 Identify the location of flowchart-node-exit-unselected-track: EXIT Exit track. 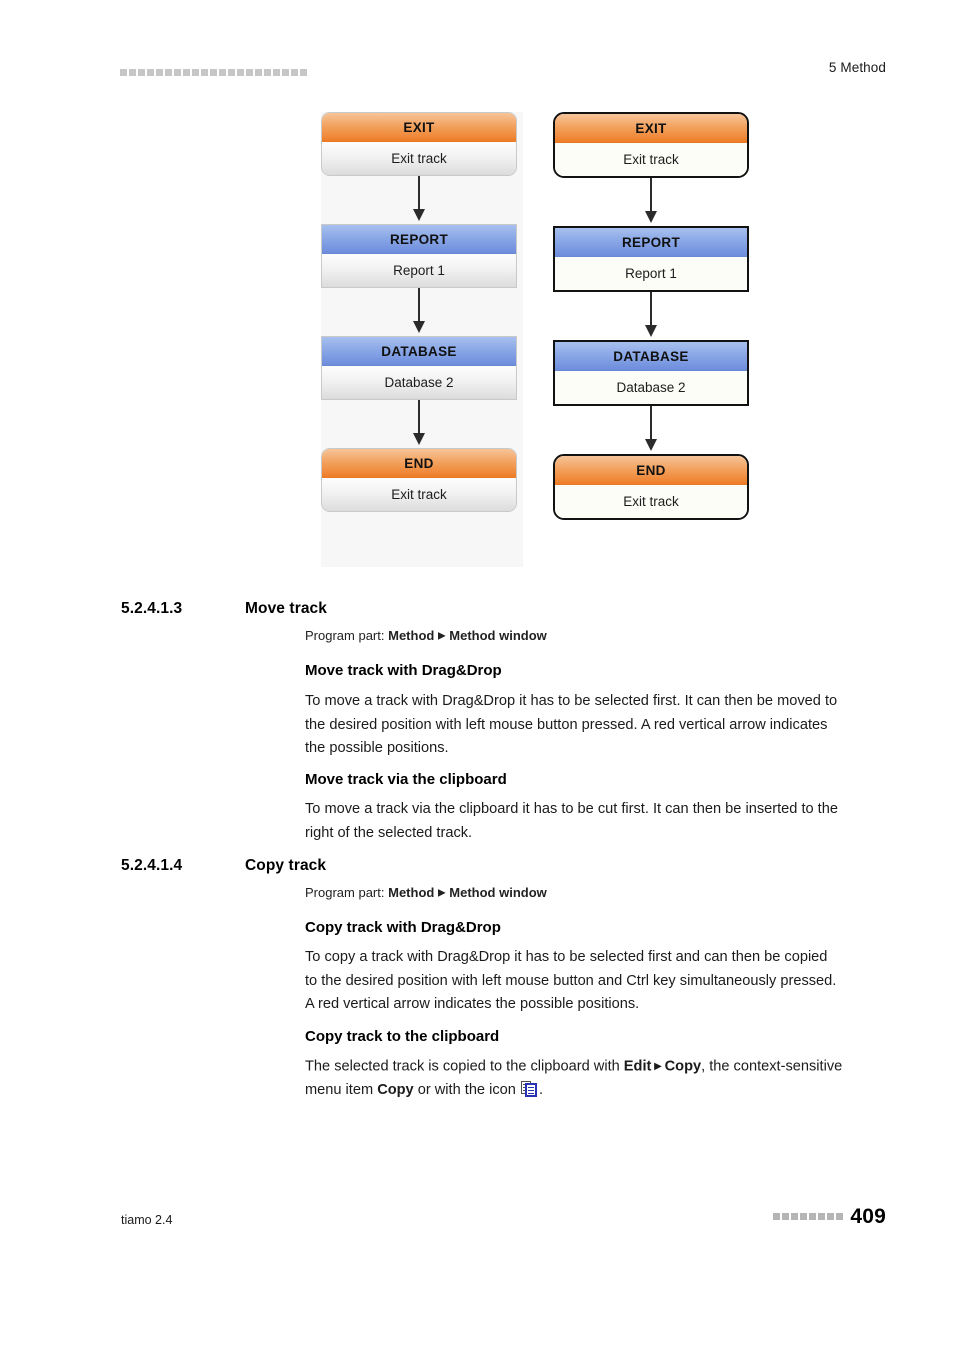
(419, 144).